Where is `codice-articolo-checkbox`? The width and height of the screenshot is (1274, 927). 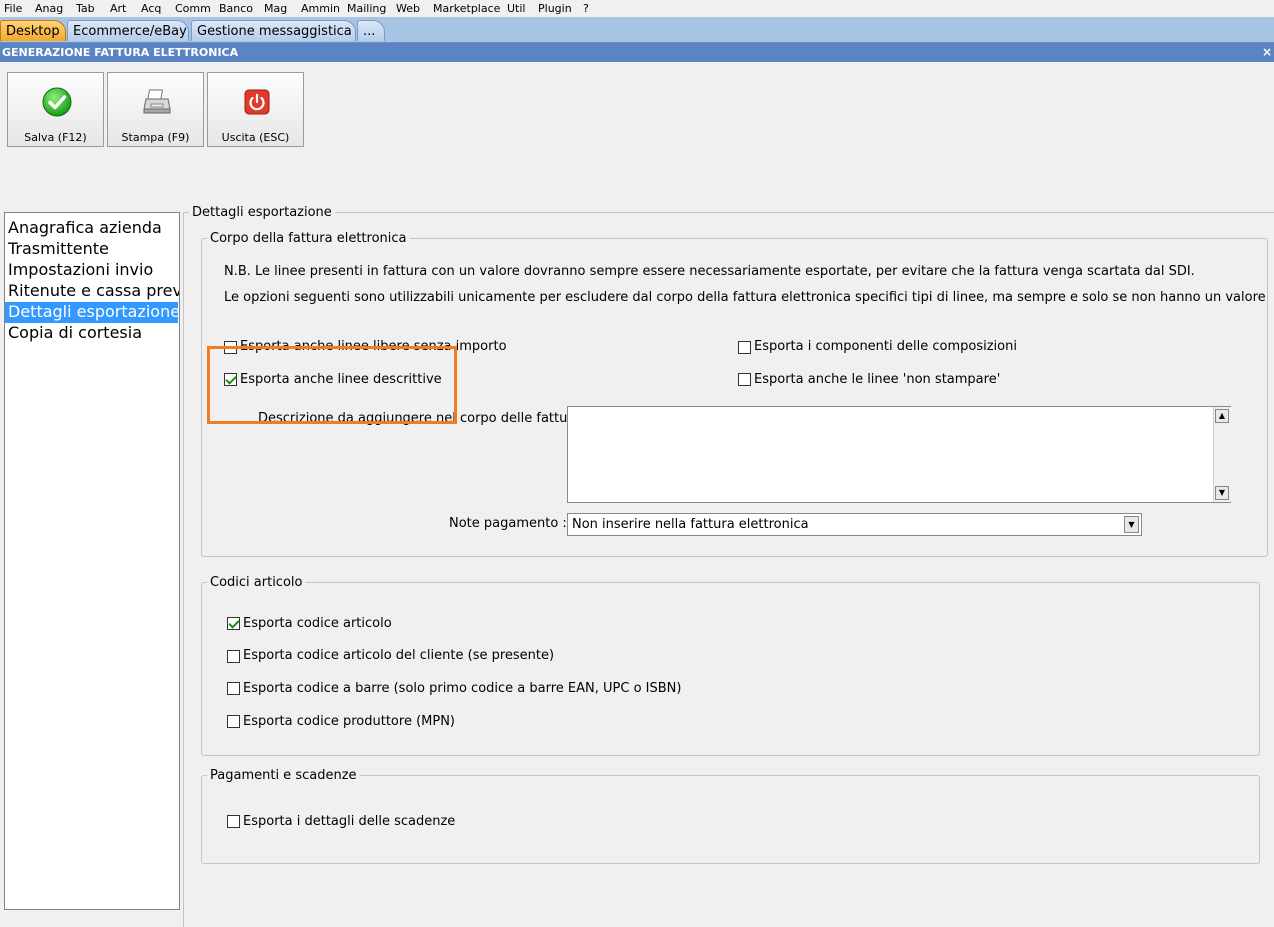 codice-articolo-checkbox is located at coordinates (233, 623).